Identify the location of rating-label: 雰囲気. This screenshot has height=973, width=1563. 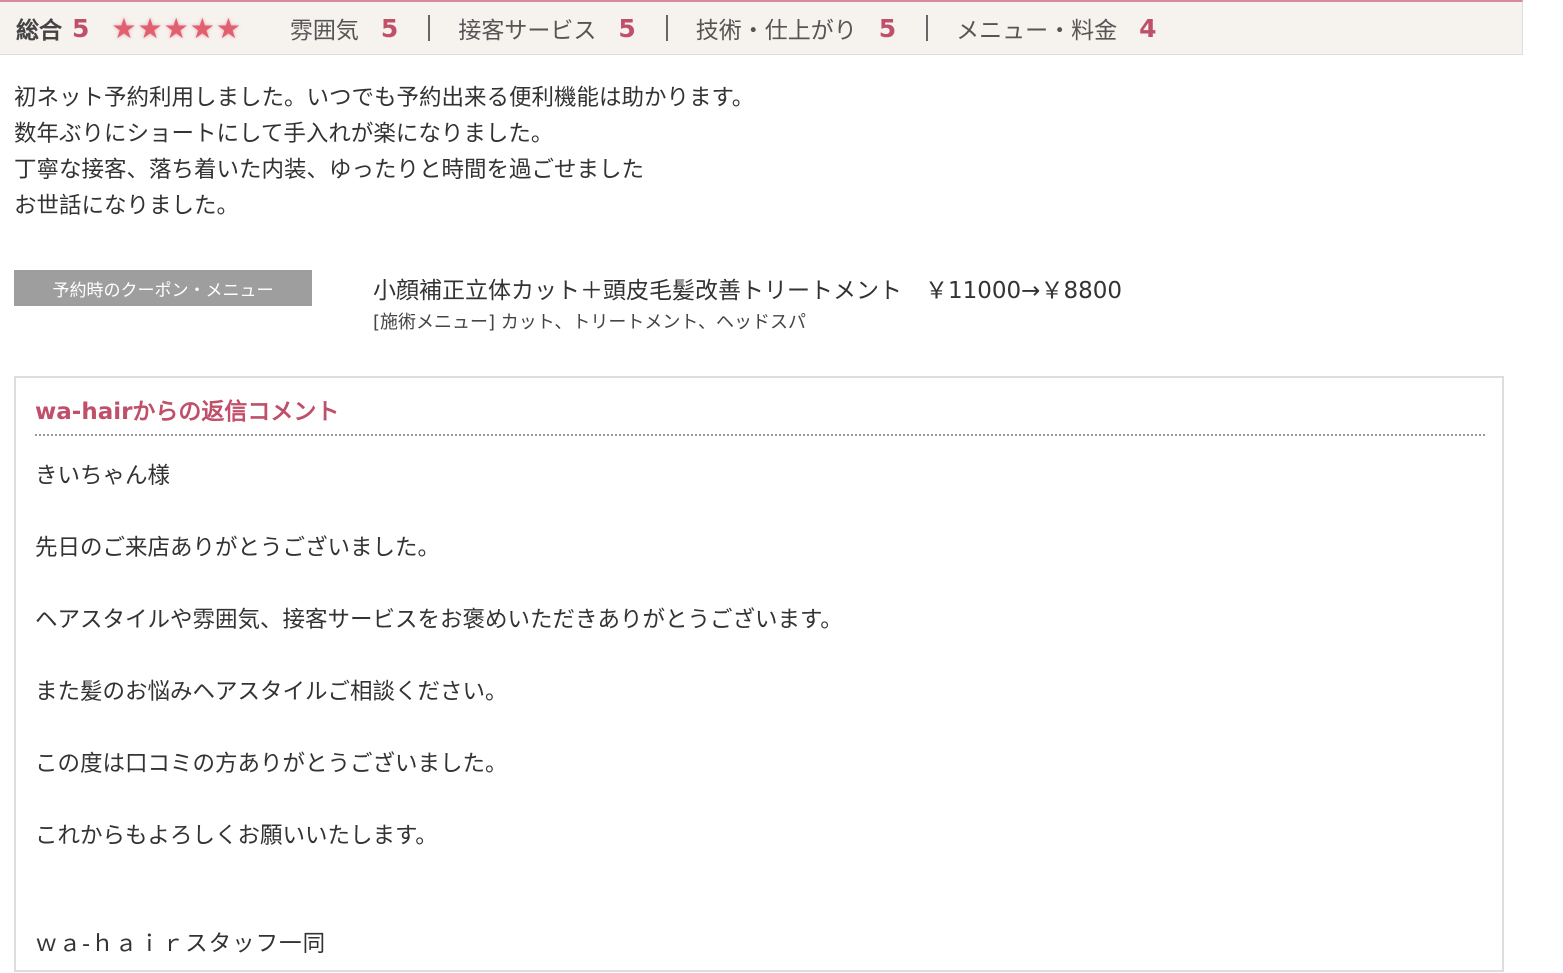
(324, 31).